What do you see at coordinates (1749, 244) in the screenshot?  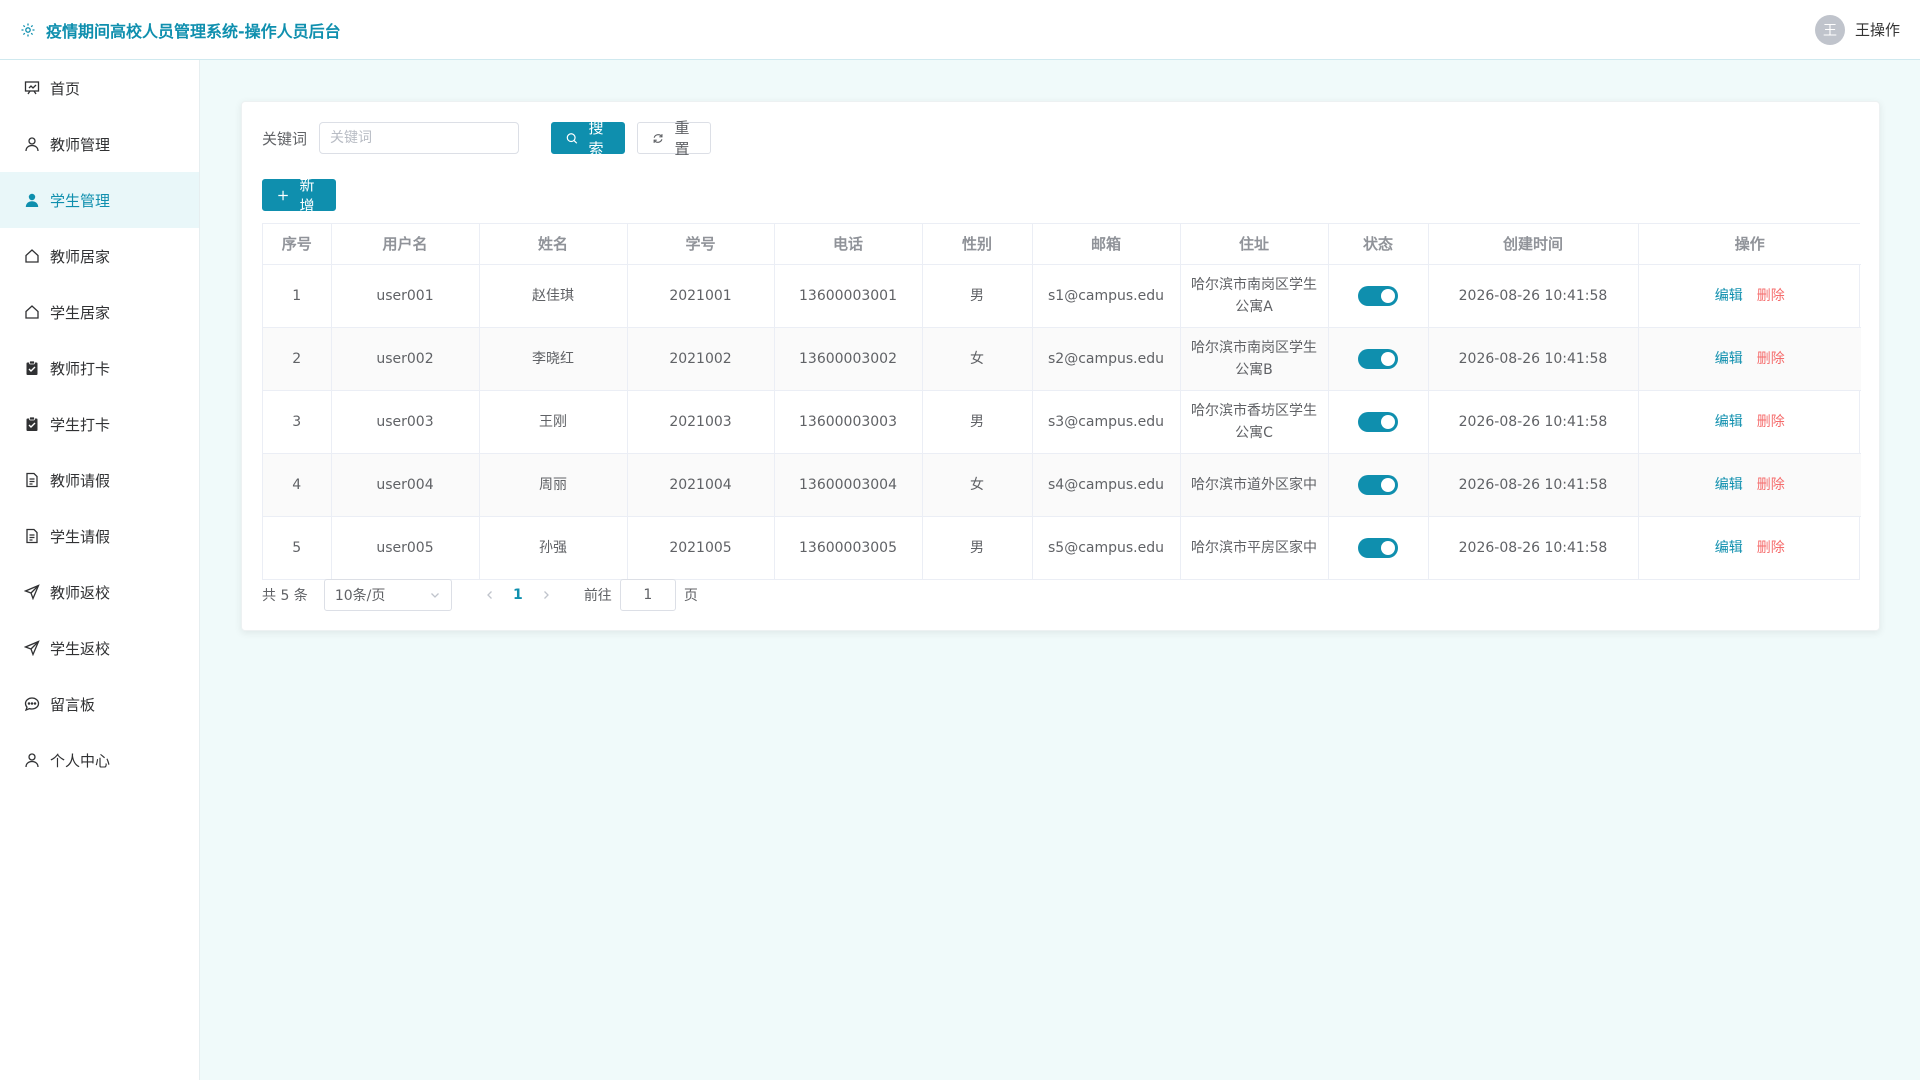 I see `column-header: 操作` at bounding box center [1749, 244].